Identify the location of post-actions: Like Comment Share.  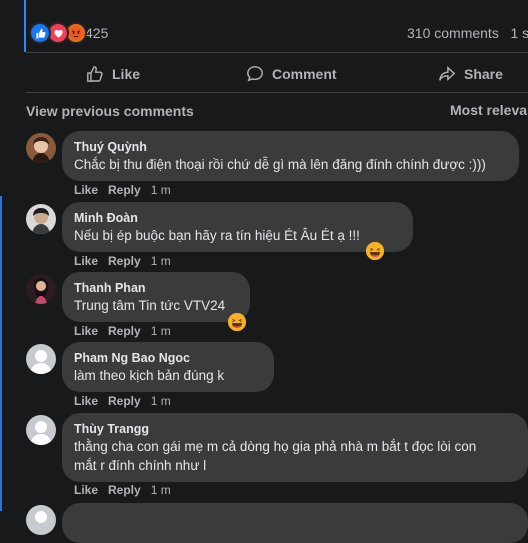
(277, 74).